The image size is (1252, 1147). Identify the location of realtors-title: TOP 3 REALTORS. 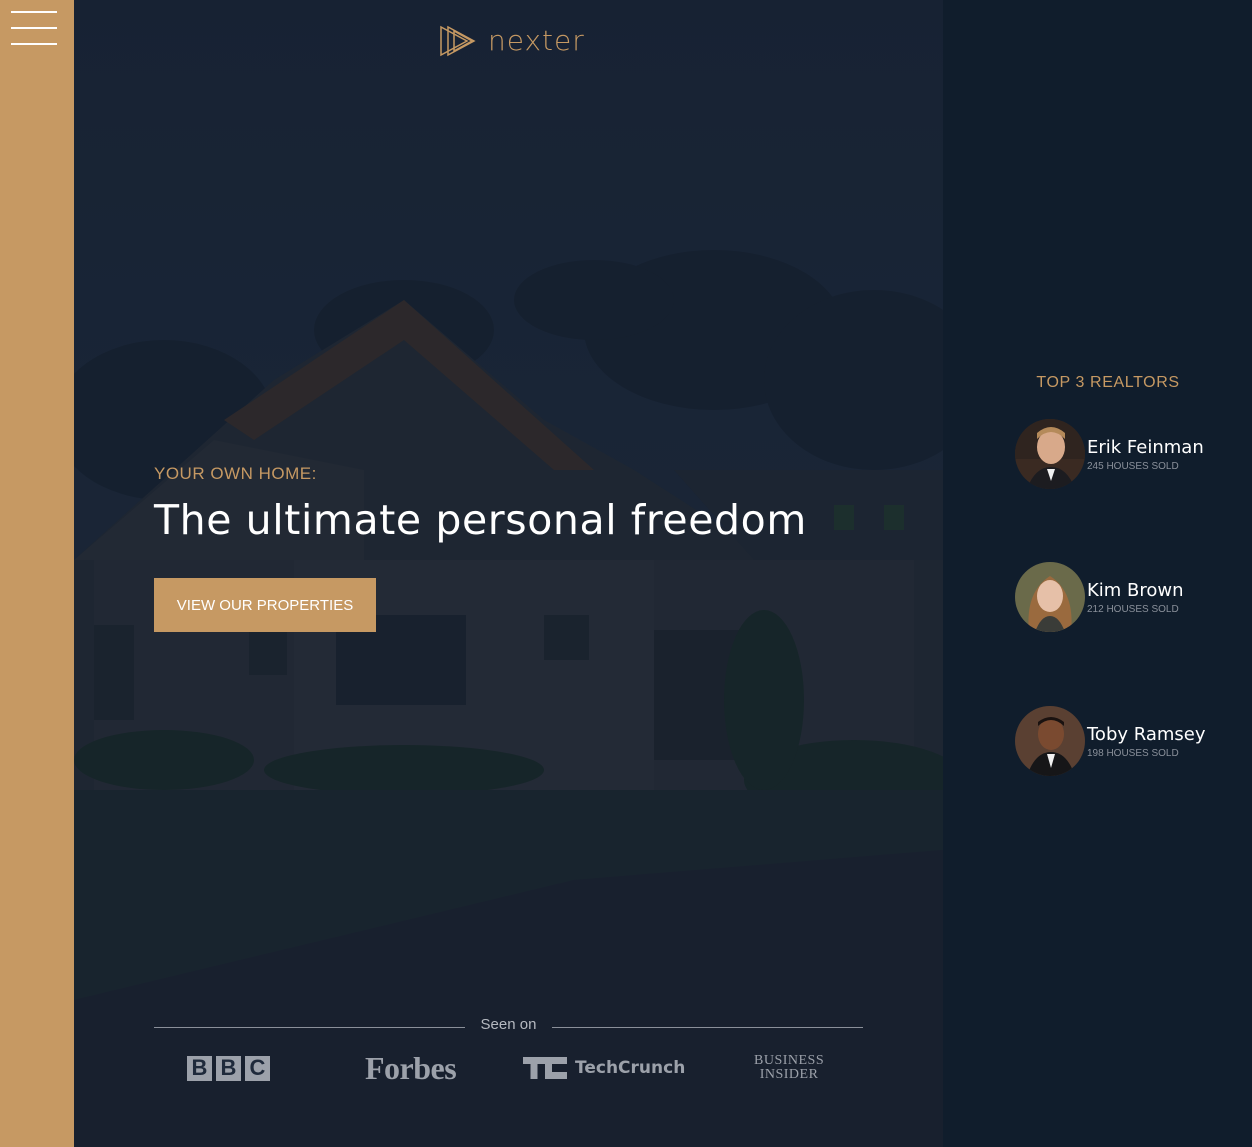
(1108, 382).